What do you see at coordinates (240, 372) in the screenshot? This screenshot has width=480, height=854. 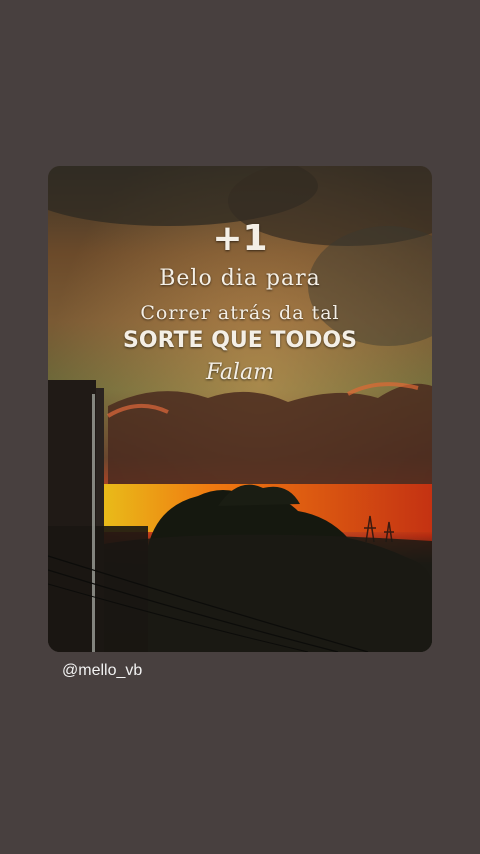 I see `quote-line-4: Falam` at bounding box center [240, 372].